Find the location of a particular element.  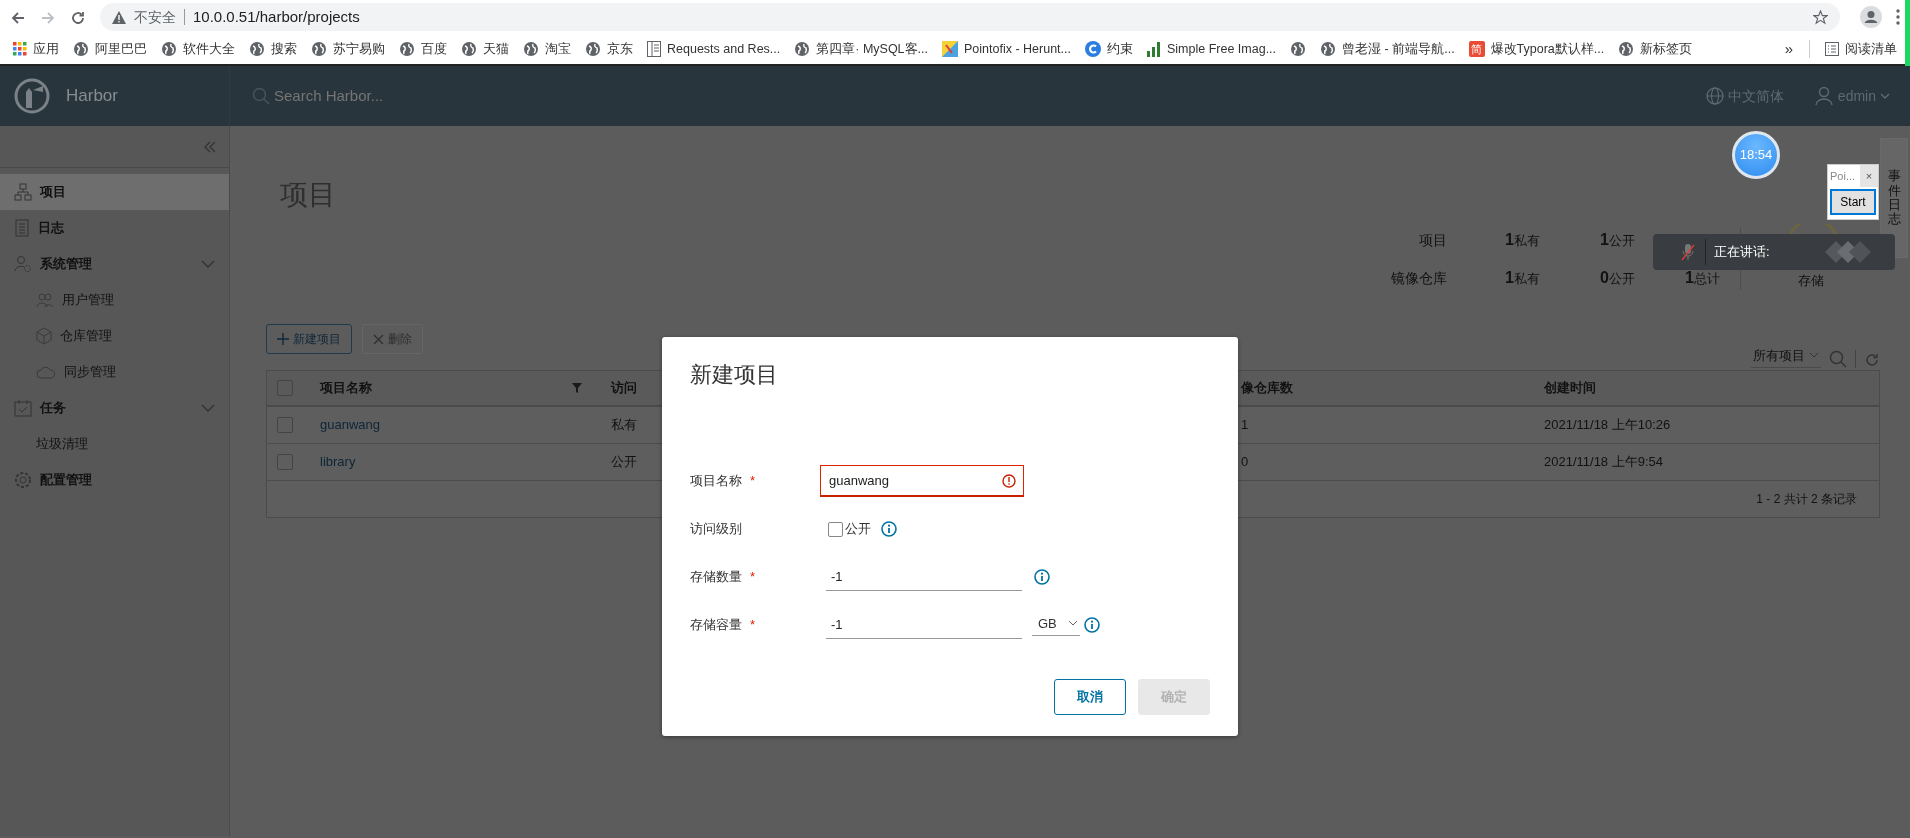

stat-label: 项目 is located at coordinates (1433, 240).